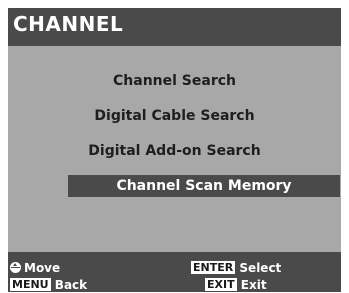 Image resolution: width=349 pixels, height=293 pixels. Describe the element at coordinates (260, 268) in the screenshot. I see `select-label: Select` at that location.